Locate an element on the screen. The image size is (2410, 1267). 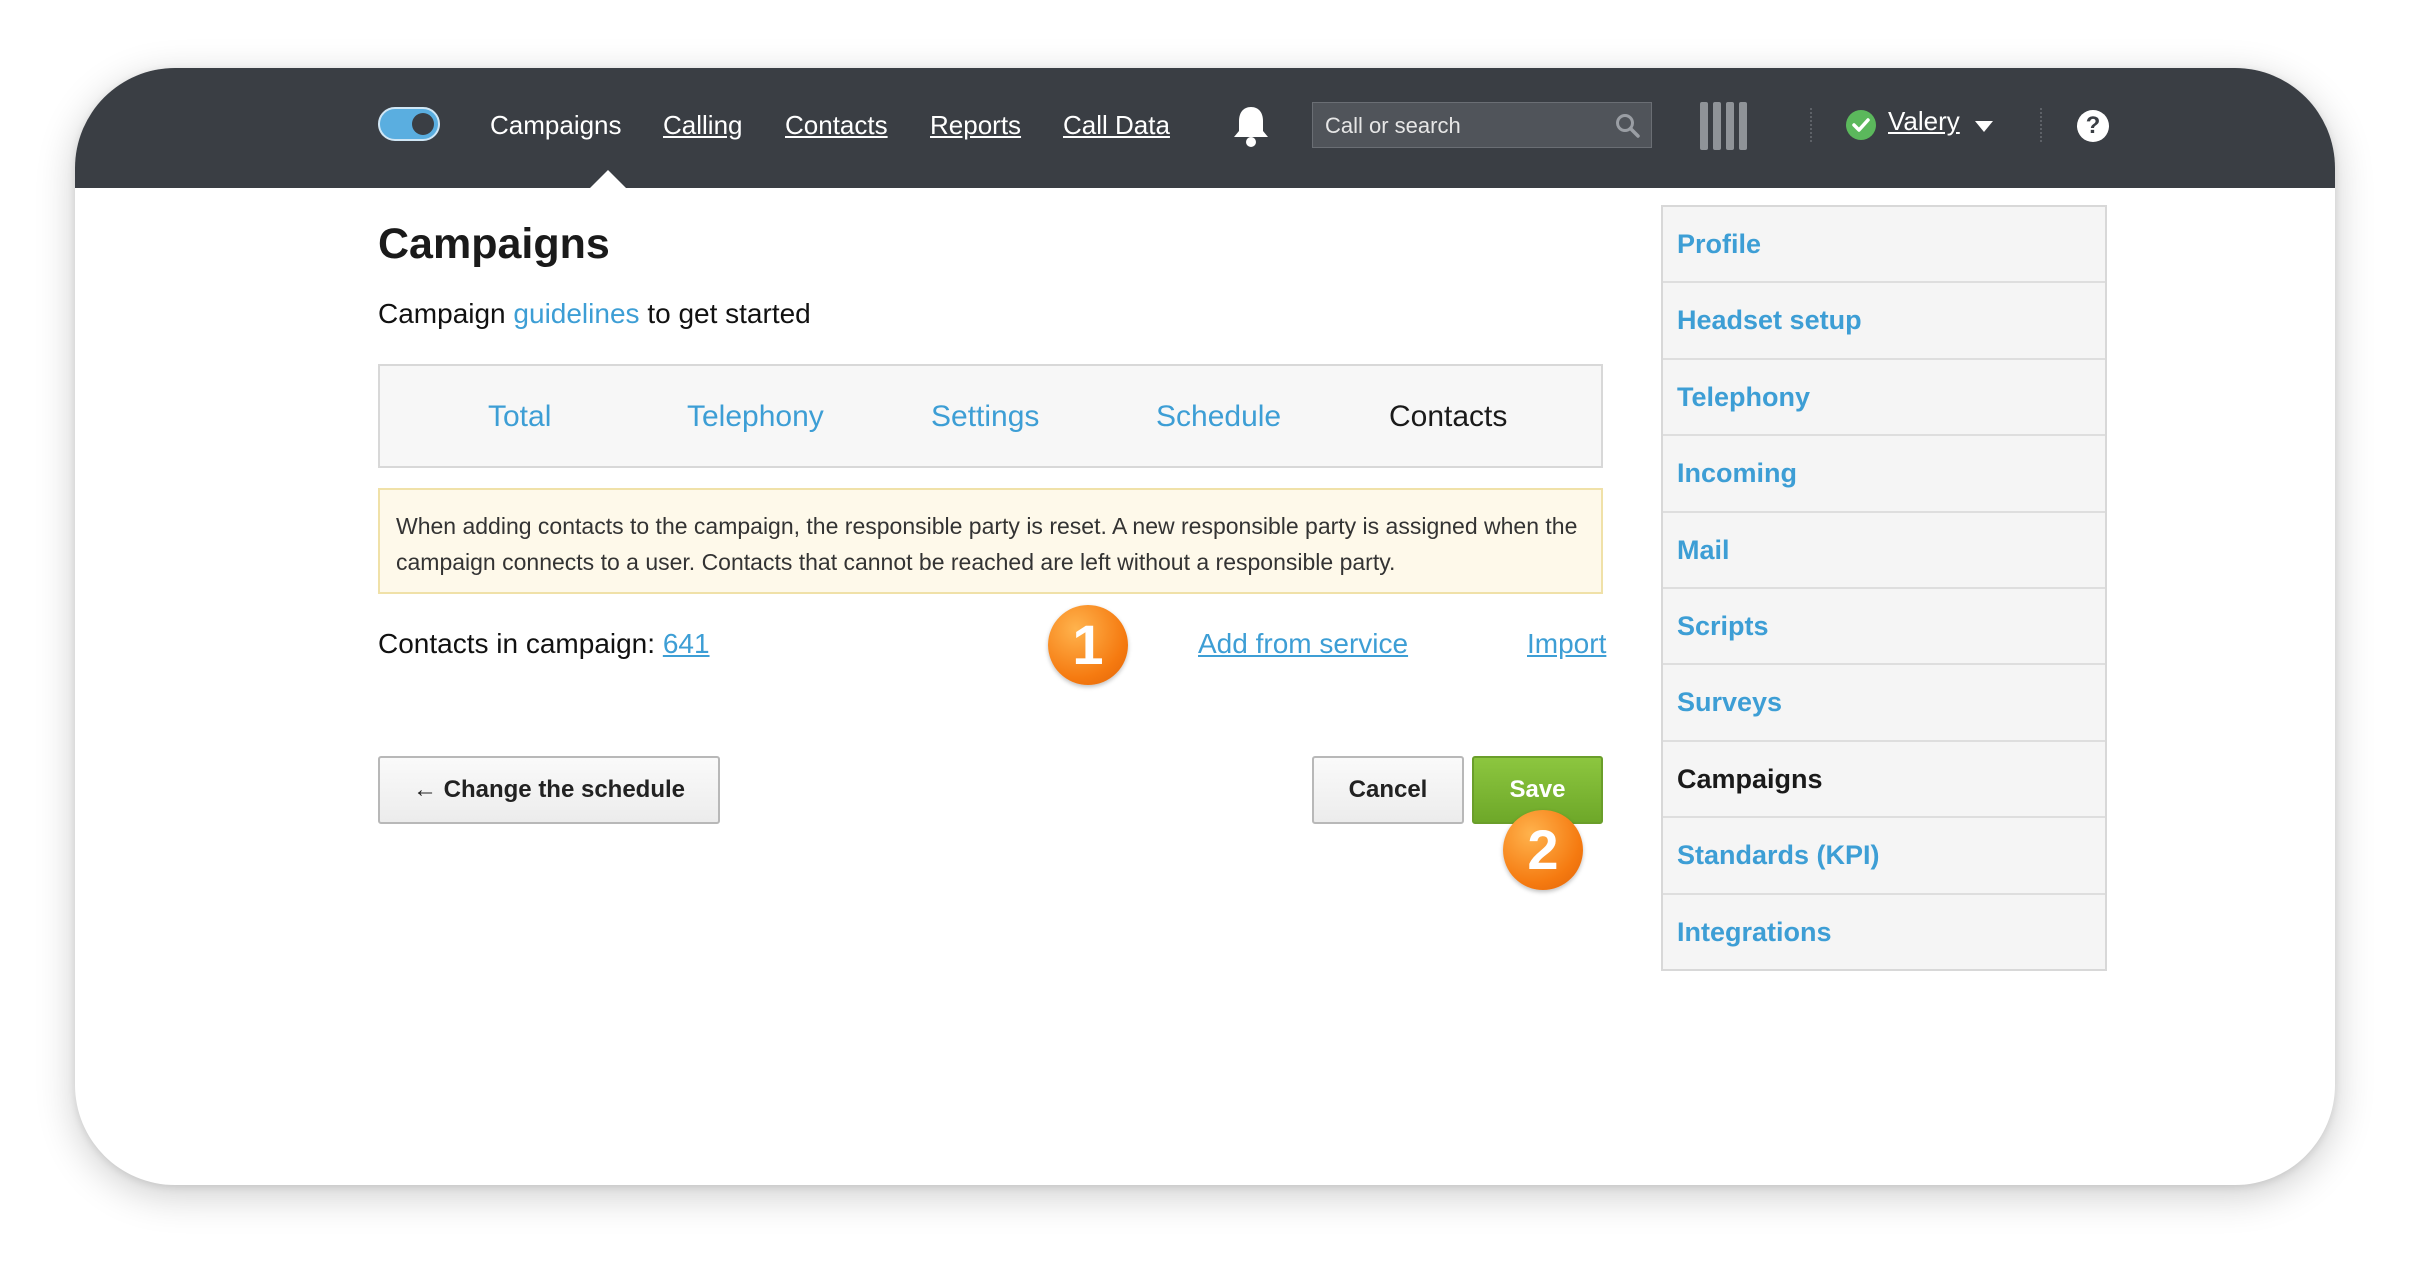
sidebar-item-headset-setup: Headset setup is located at coordinates (1884, 321).